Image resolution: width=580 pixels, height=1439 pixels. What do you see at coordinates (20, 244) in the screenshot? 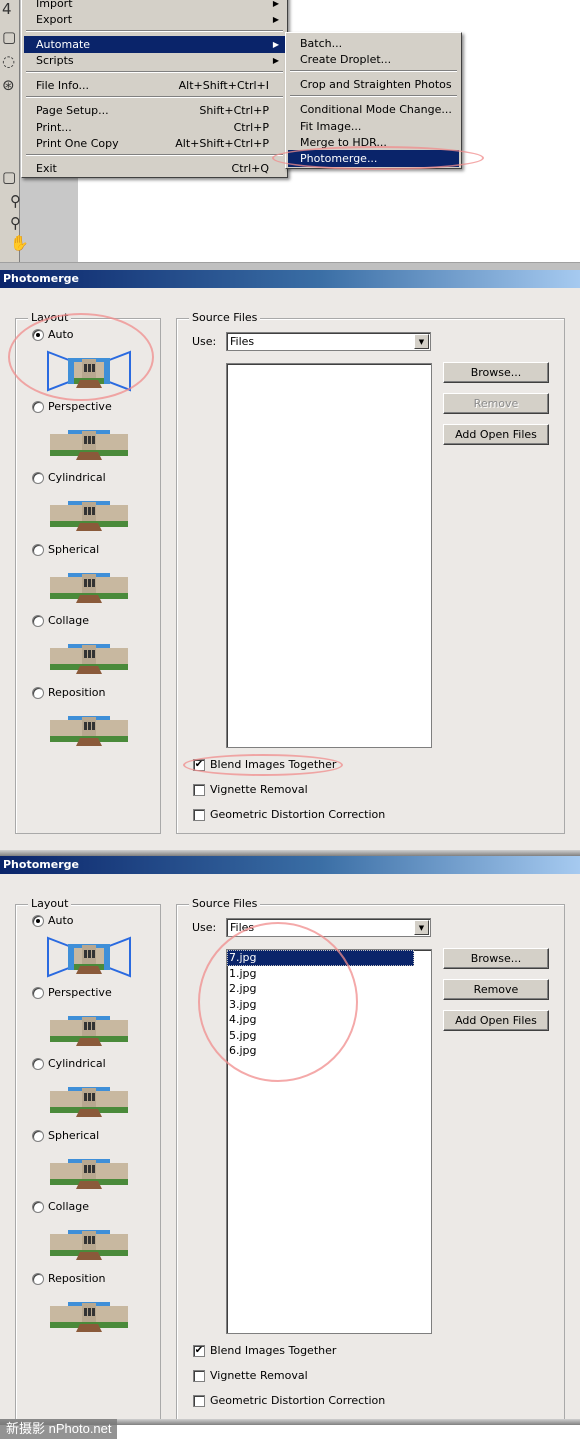
I see `hand-tool-icon: ✋` at bounding box center [20, 244].